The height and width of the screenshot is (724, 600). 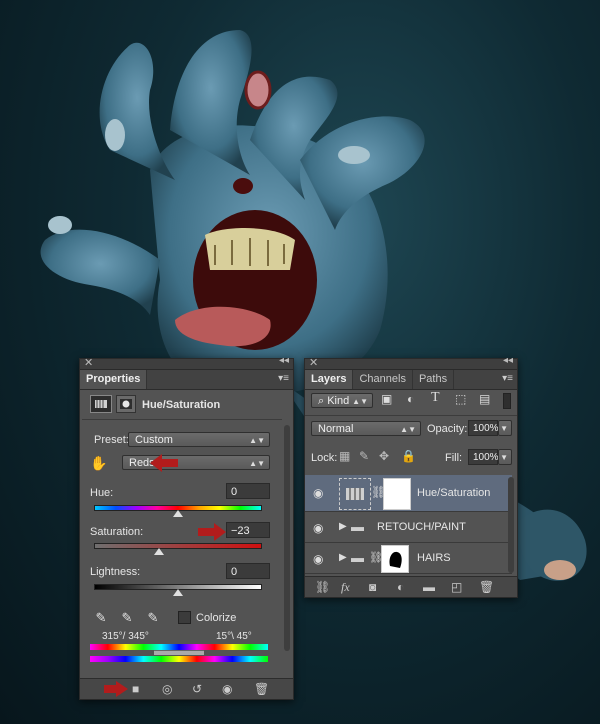 I want to click on new-group-icon: ▬, so click(x=429, y=587).